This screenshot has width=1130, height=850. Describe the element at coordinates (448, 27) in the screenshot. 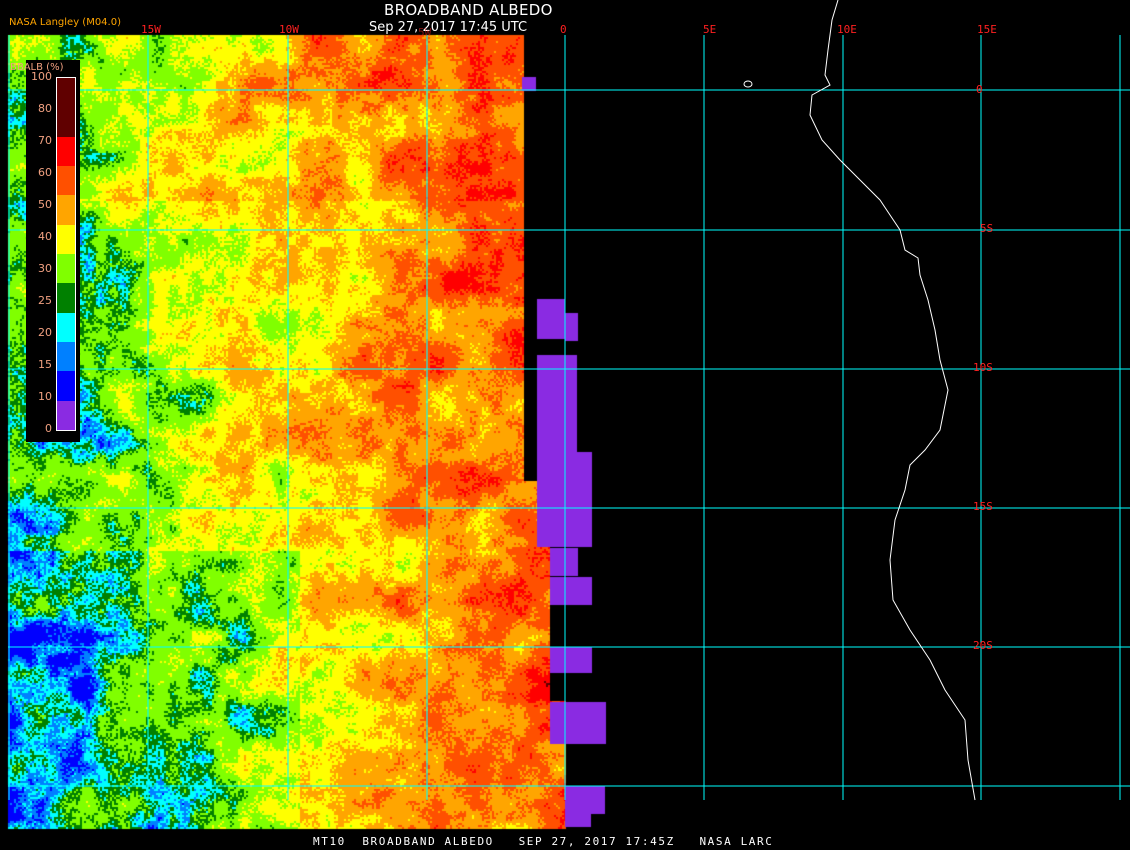

I see `map-timestamp: Sep 27, 2017 17:45 UTC` at that location.